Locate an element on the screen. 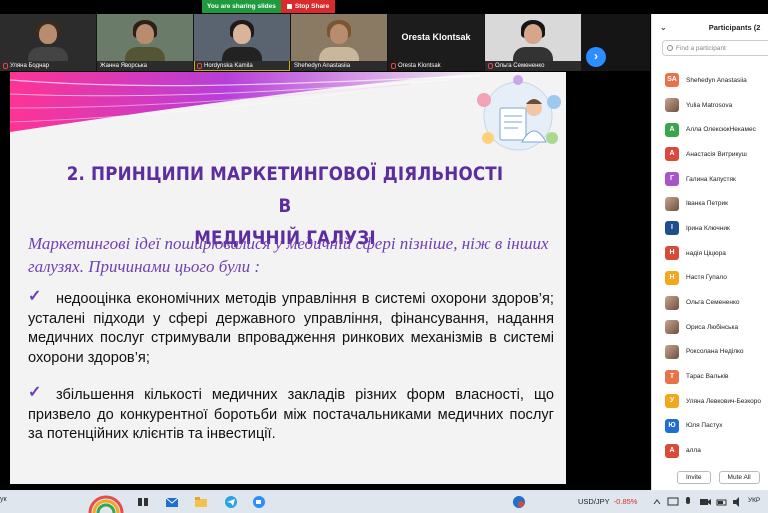  camera-icon is located at coordinates (705, 502).